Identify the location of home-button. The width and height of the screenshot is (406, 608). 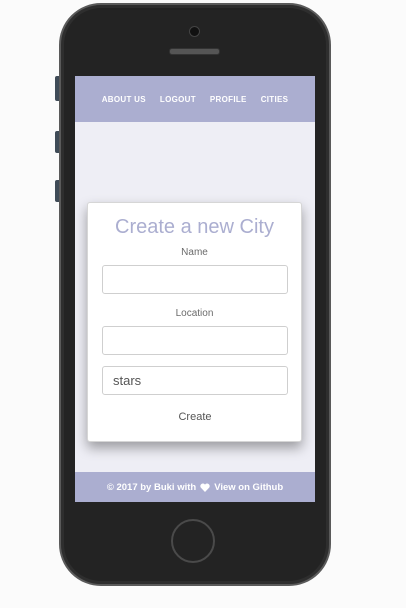
(193, 541).